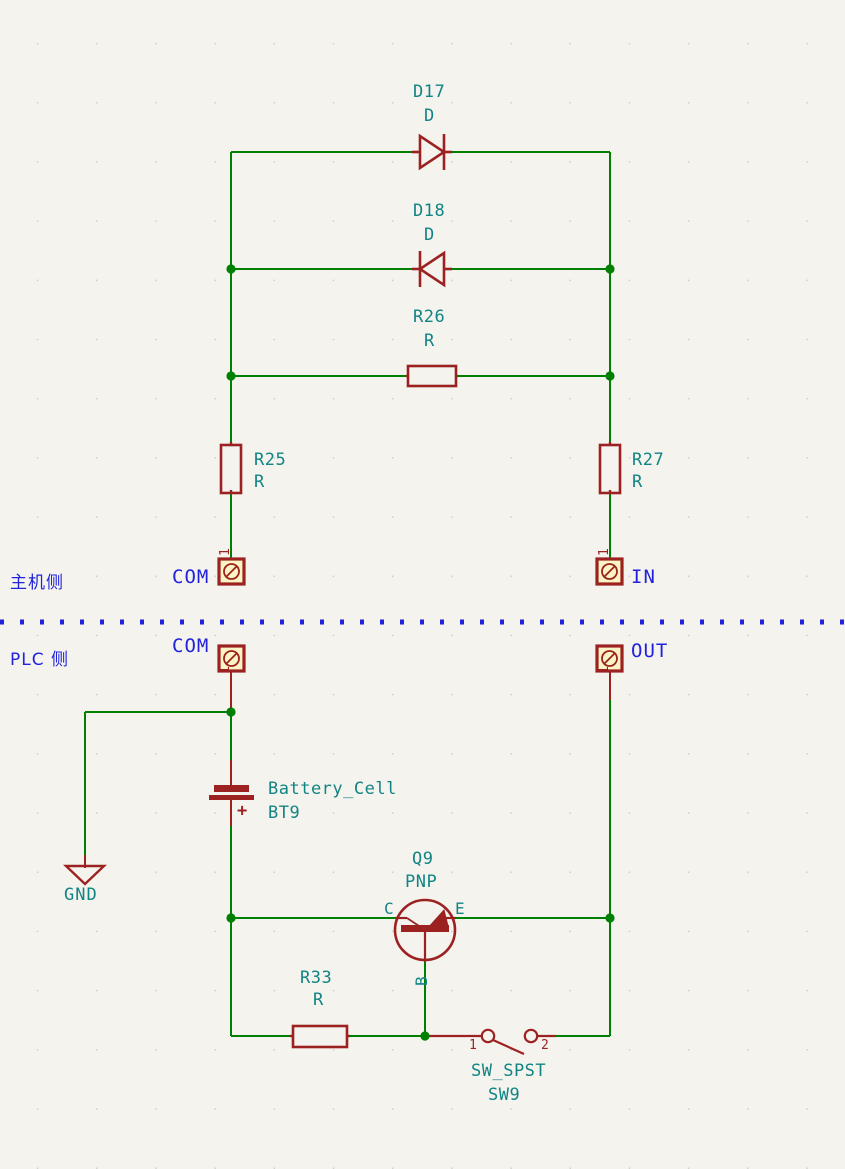 This screenshot has width=845, height=1169. What do you see at coordinates (437, 919) in the screenshot?
I see `pnp-emitter-arrow` at bounding box center [437, 919].